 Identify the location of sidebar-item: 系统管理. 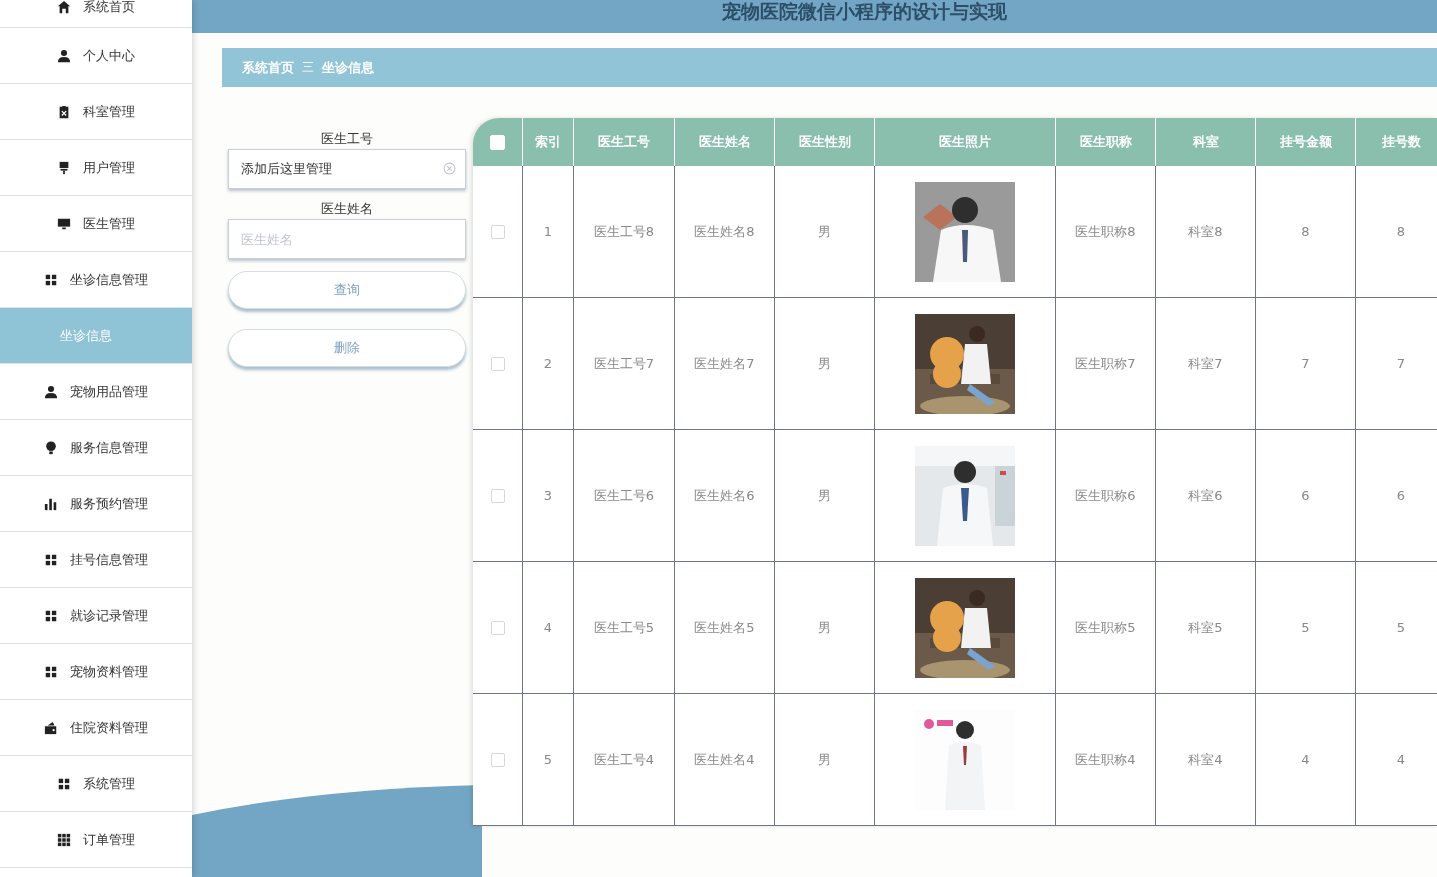
(96, 784).